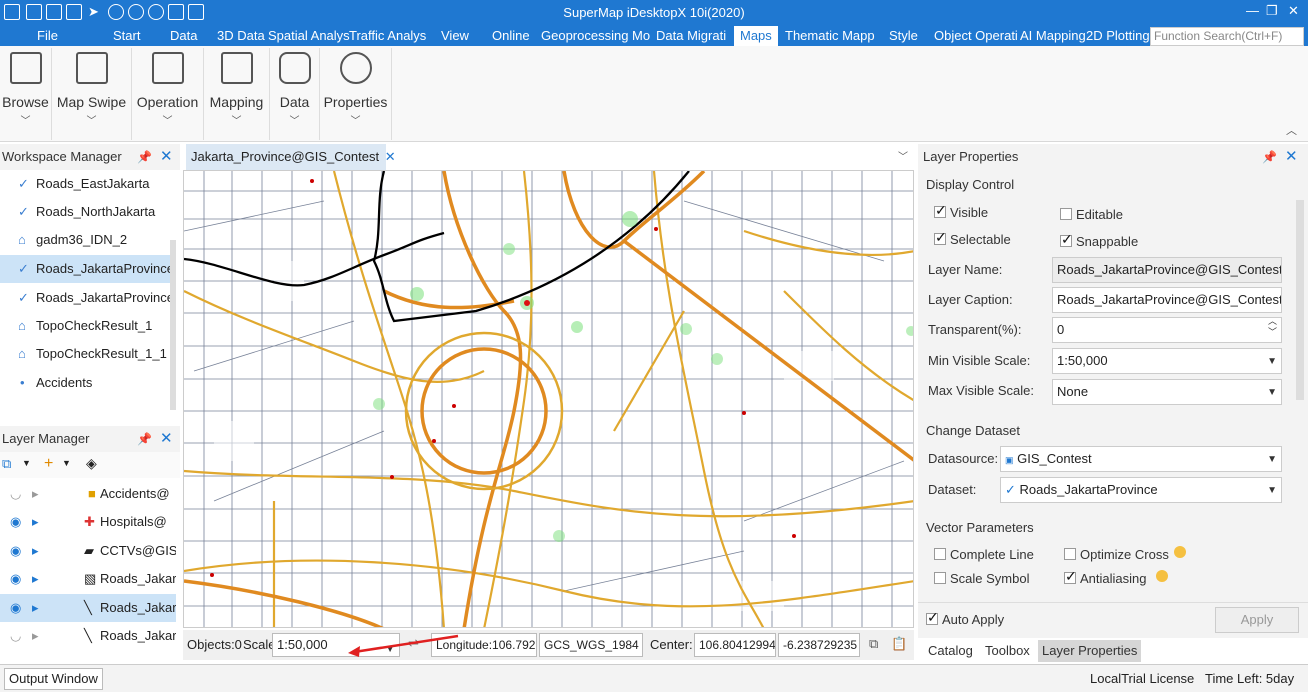 This screenshot has height=692, width=1308. I want to click on layers-icon: ◈, so click(91, 463).